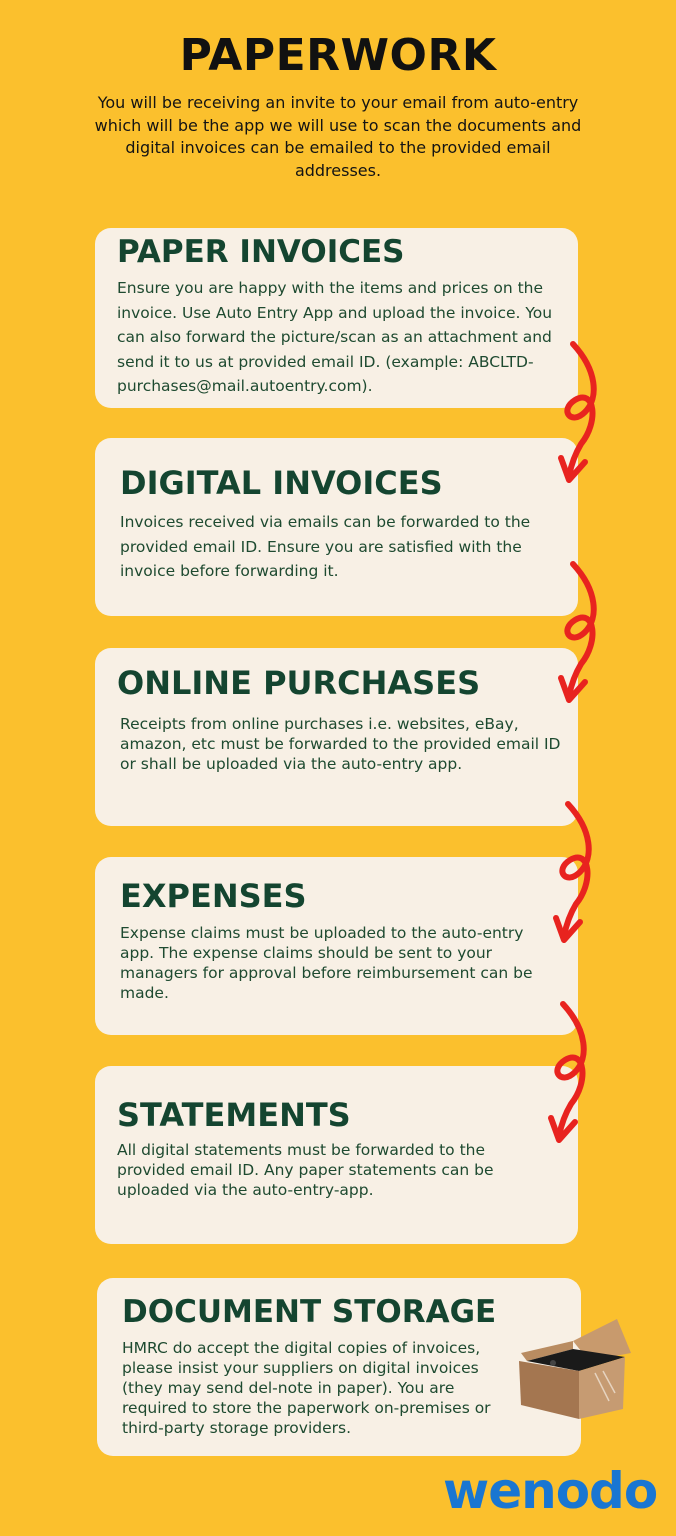 This screenshot has height=1536, width=676. Describe the element at coordinates (299, 683) in the screenshot. I see `card-heading: ONLINE PURCHASES` at that location.